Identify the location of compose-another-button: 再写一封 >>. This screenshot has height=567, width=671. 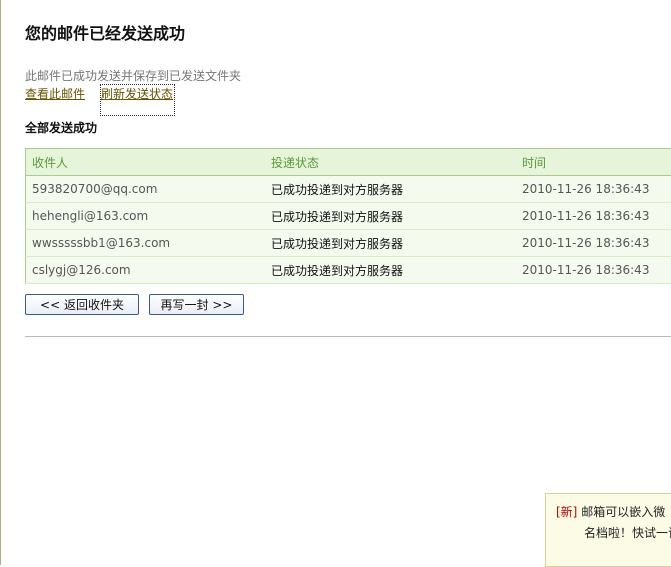
(196, 304).